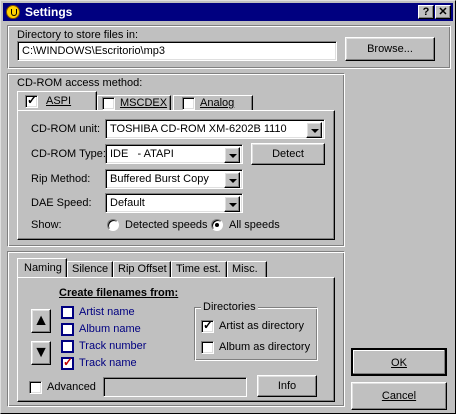  I want to click on album-name-label: Album name, so click(110, 329).